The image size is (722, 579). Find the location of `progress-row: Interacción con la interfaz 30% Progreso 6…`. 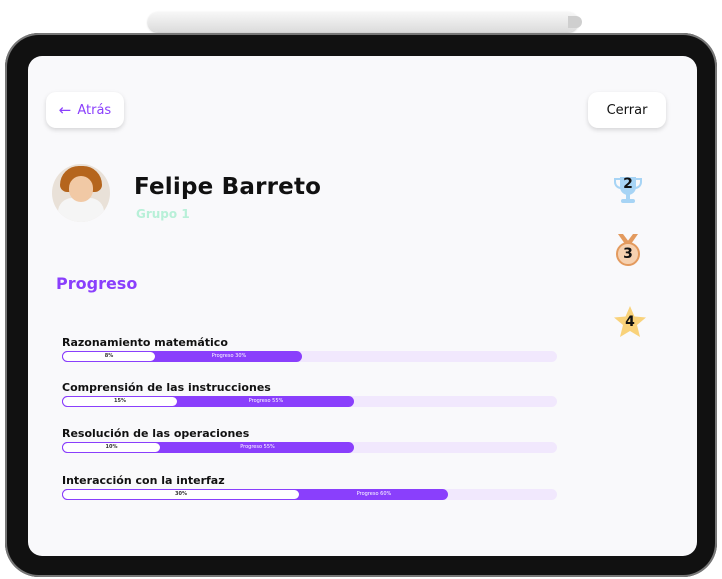

progress-row: Interacción con la interfaz 30% Progreso 6… is located at coordinates (309, 487).